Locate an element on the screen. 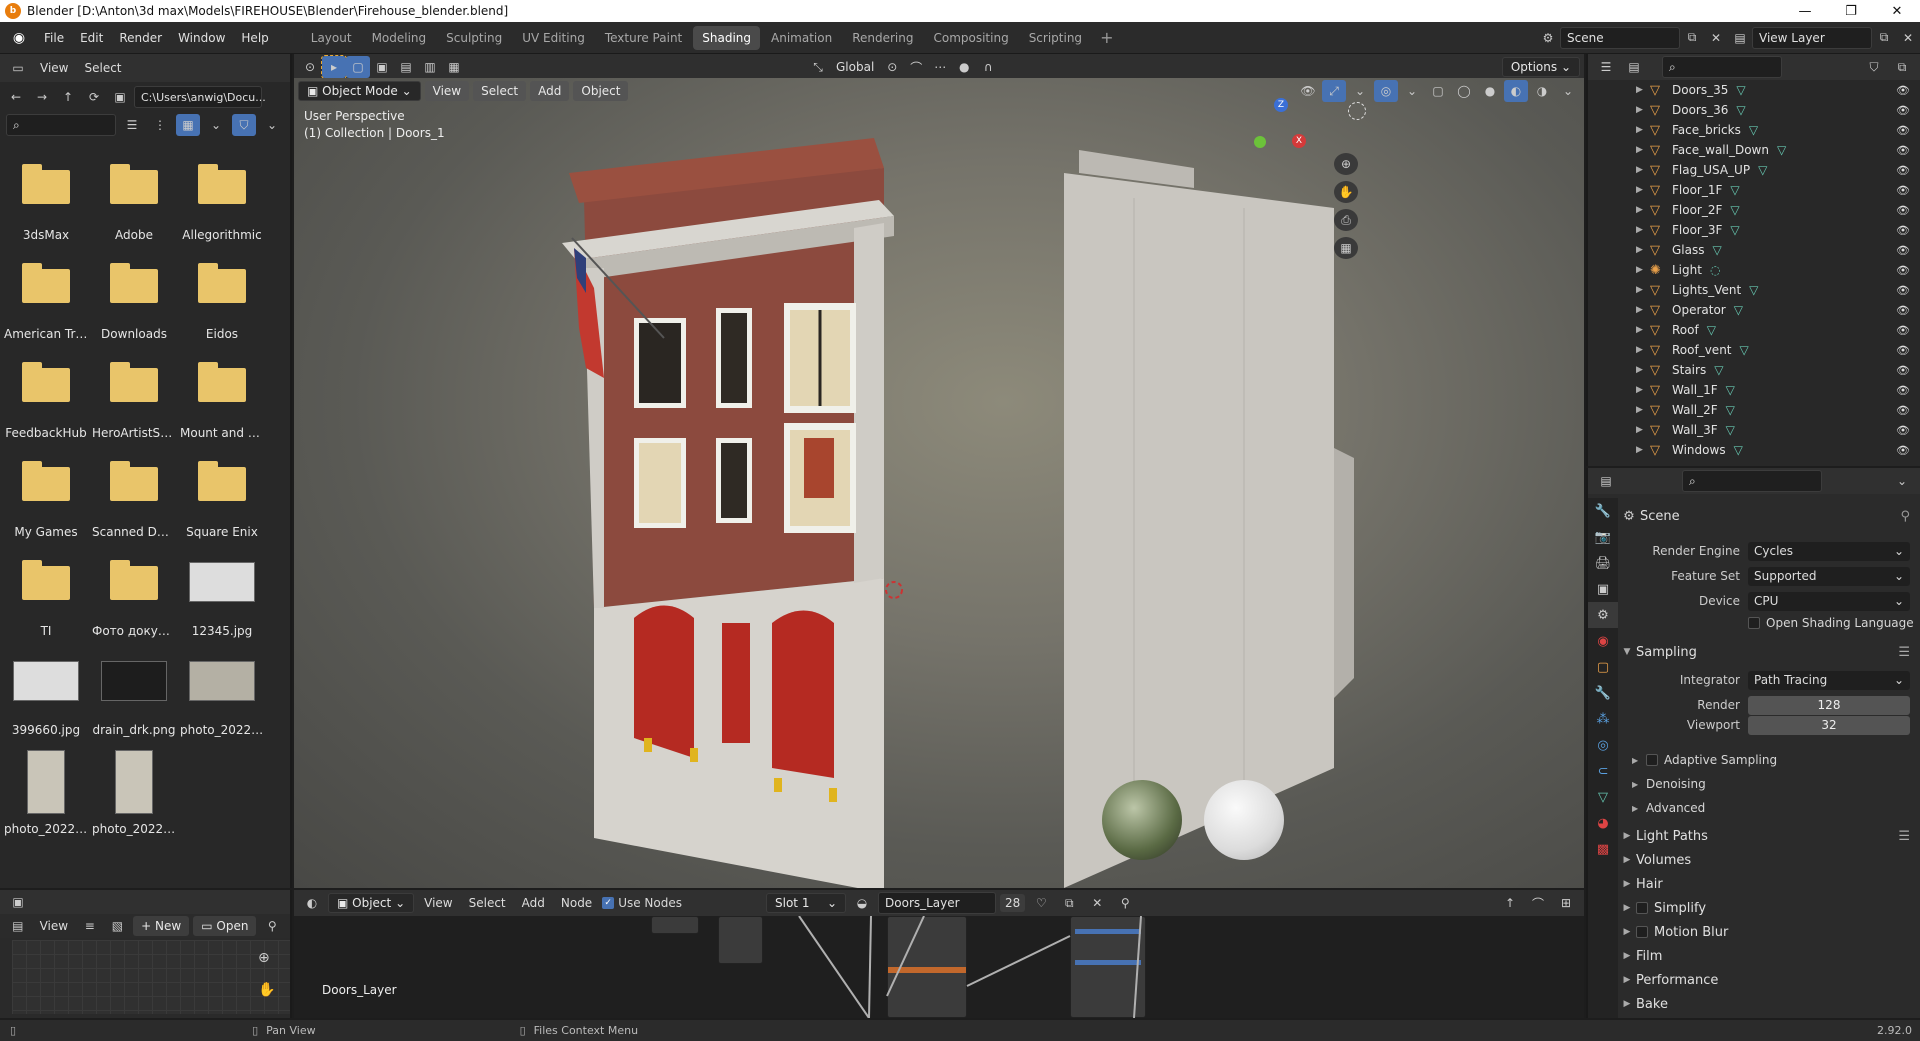  sampling-section: ▼ Sampling ☰ is located at coordinates (1769, 652).